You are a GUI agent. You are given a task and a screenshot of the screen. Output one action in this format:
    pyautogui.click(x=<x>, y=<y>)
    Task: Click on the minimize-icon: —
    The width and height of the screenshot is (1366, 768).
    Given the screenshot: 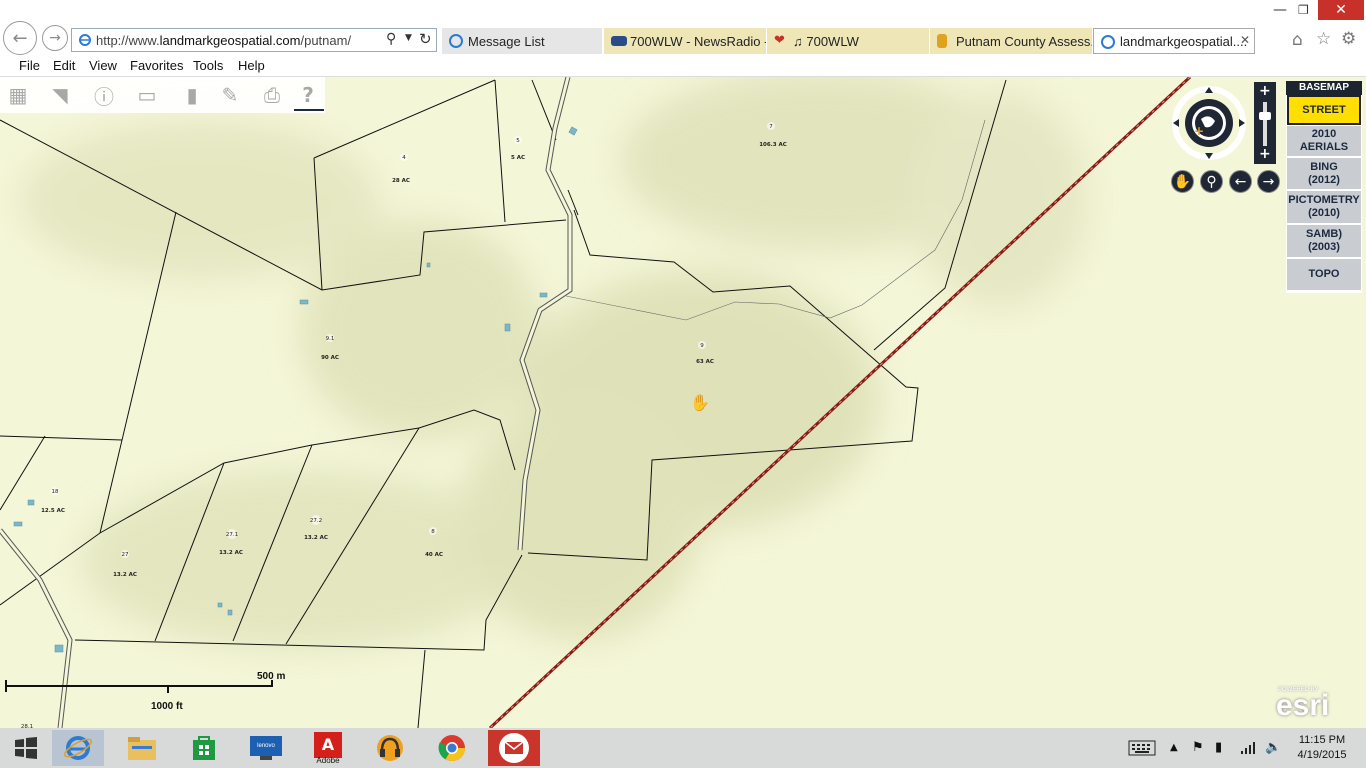 What is the action you would take?
    pyautogui.click(x=1280, y=10)
    